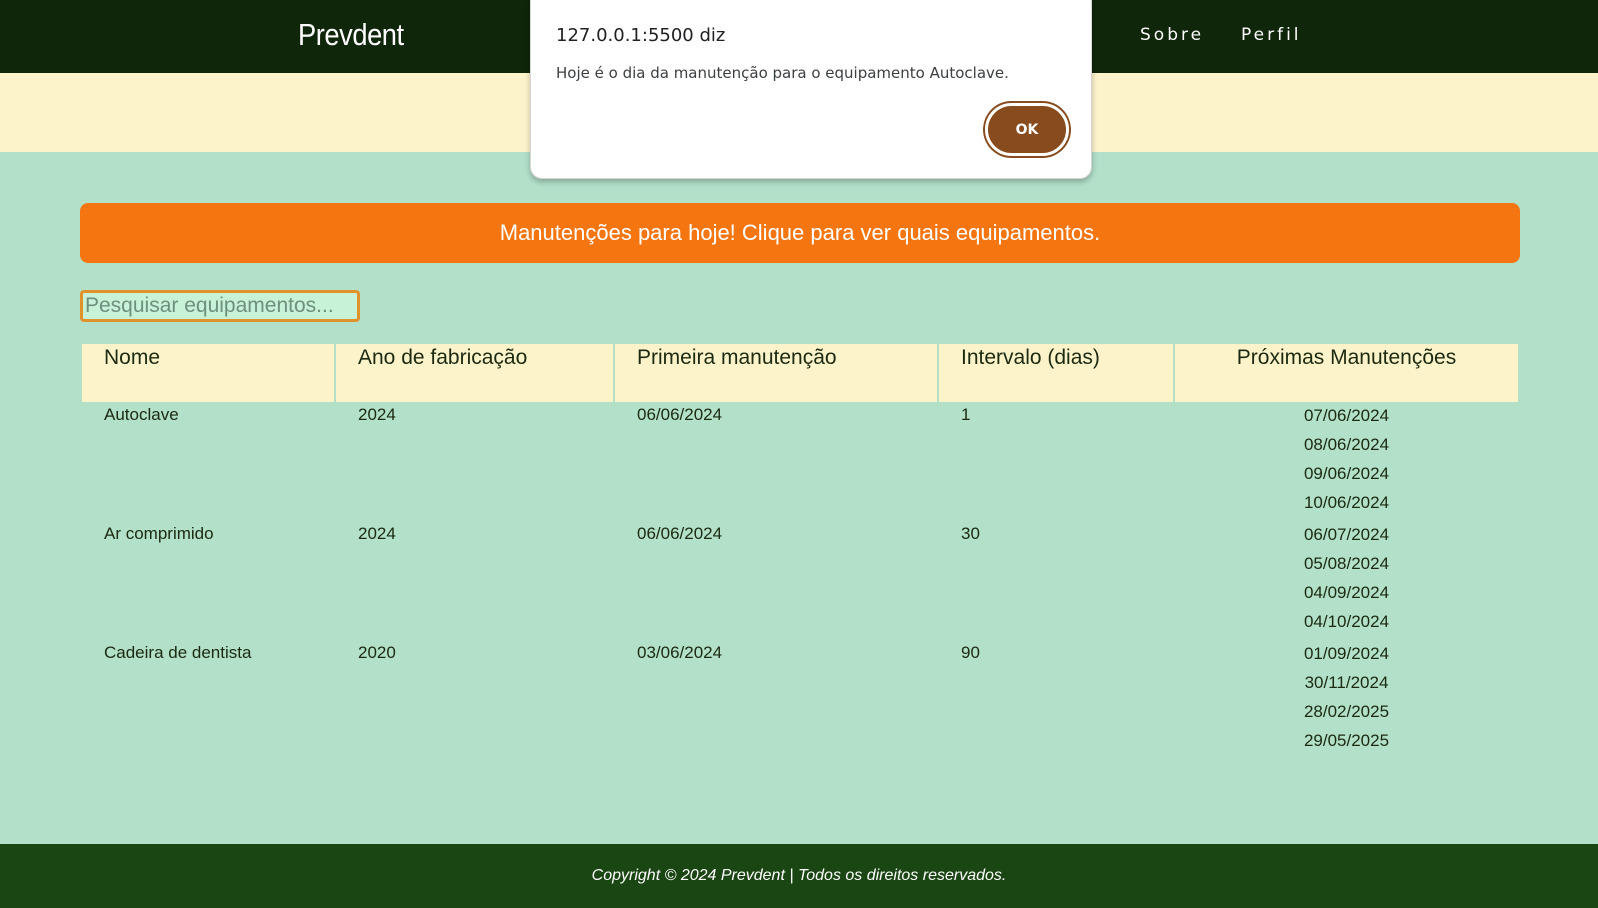 This screenshot has height=908, width=1598. What do you see at coordinates (351, 35) in the screenshot?
I see `brand-logo: Prevdent` at bounding box center [351, 35].